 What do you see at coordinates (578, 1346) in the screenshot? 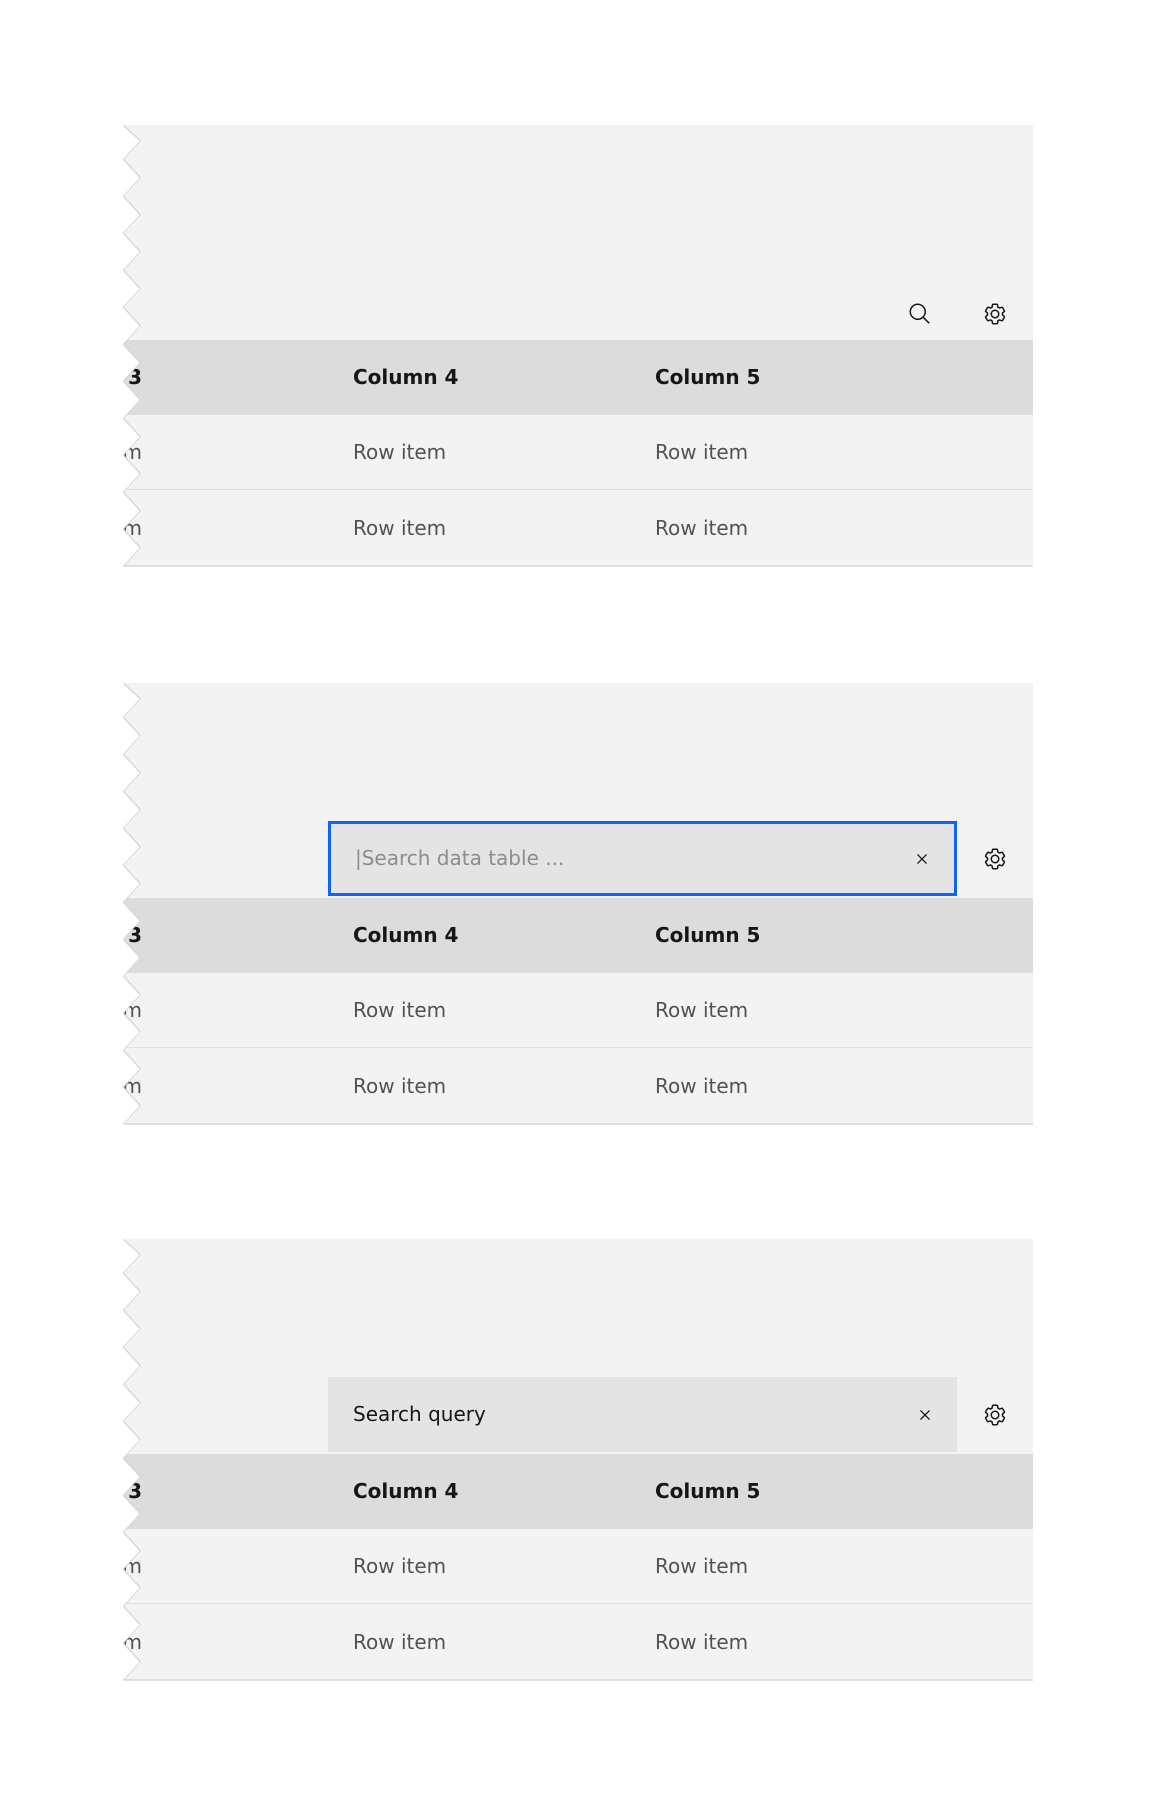
I see `table-toolbar: Search query` at bounding box center [578, 1346].